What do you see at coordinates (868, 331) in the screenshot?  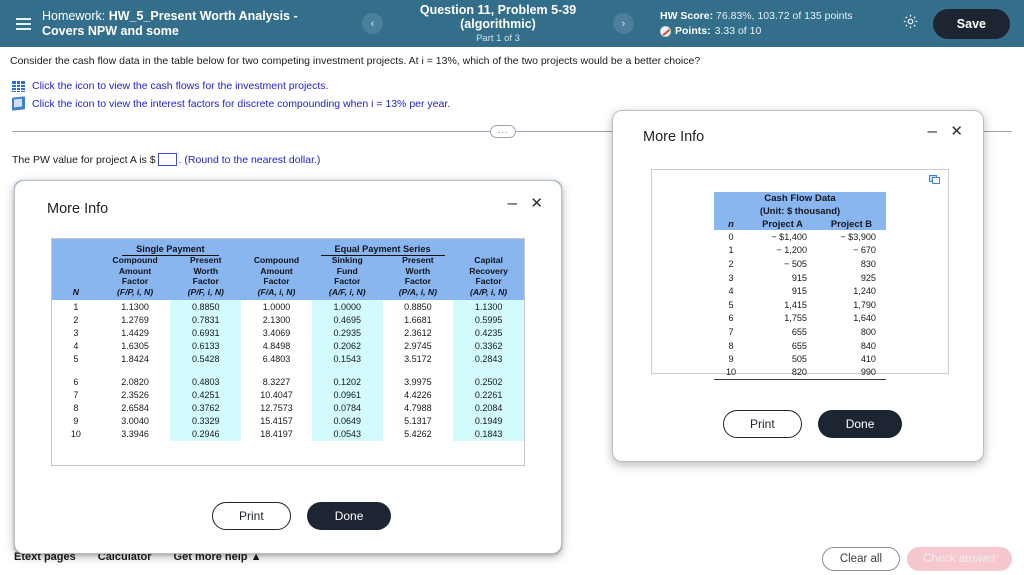 I see `table-cell: 800` at bounding box center [868, 331].